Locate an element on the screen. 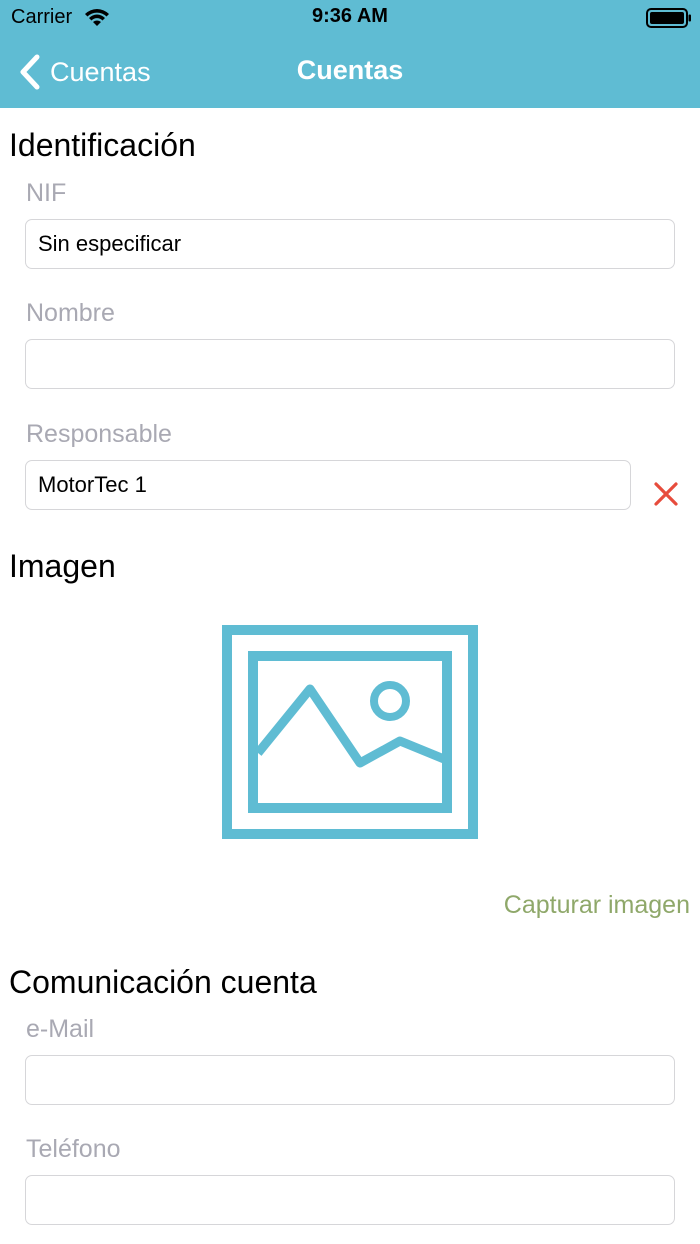  capture-image-link: Capturar imagen is located at coordinates (597, 905).